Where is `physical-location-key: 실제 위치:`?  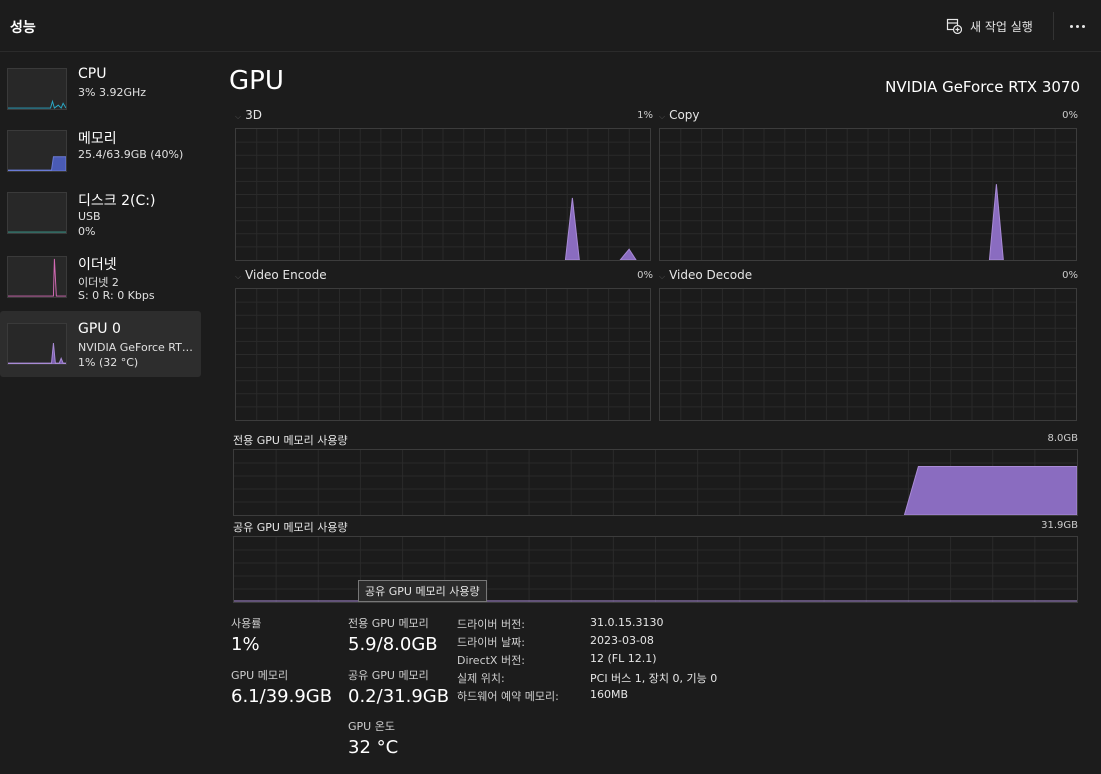
physical-location-key: 실제 위치: is located at coordinates (481, 678).